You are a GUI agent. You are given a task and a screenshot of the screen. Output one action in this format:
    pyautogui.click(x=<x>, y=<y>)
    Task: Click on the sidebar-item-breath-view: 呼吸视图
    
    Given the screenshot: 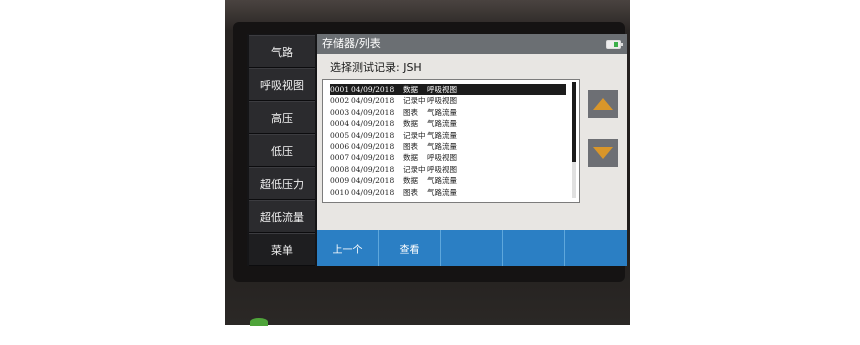 What is the action you would take?
    pyautogui.click(x=282, y=84)
    